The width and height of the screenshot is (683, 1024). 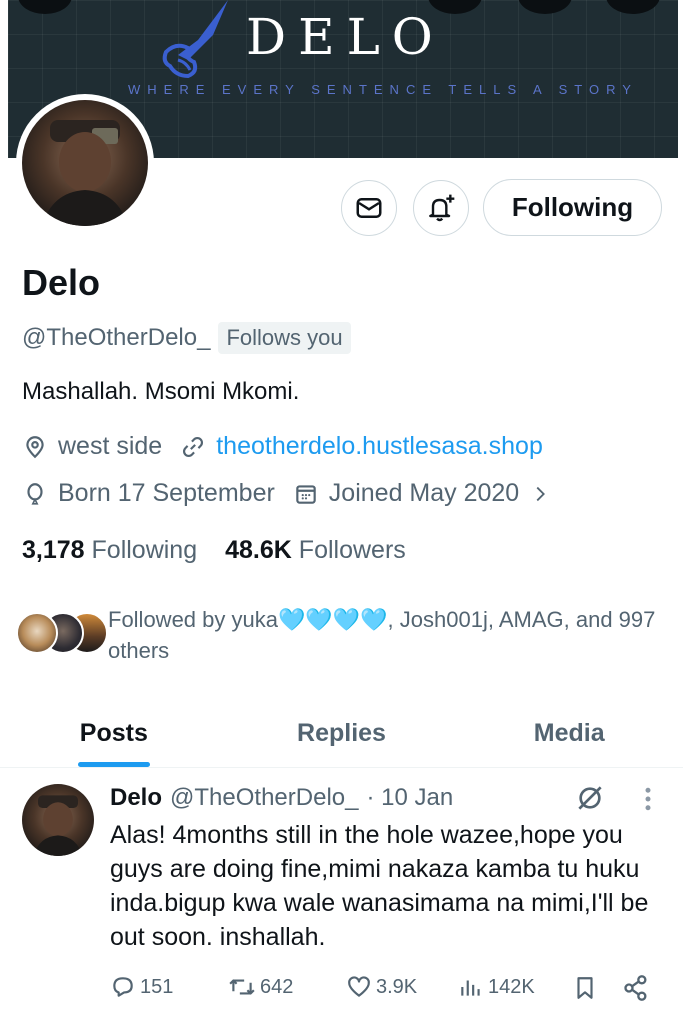 What do you see at coordinates (136, 798) in the screenshot?
I see `post-author: Delo` at bounding box center [136, 798].